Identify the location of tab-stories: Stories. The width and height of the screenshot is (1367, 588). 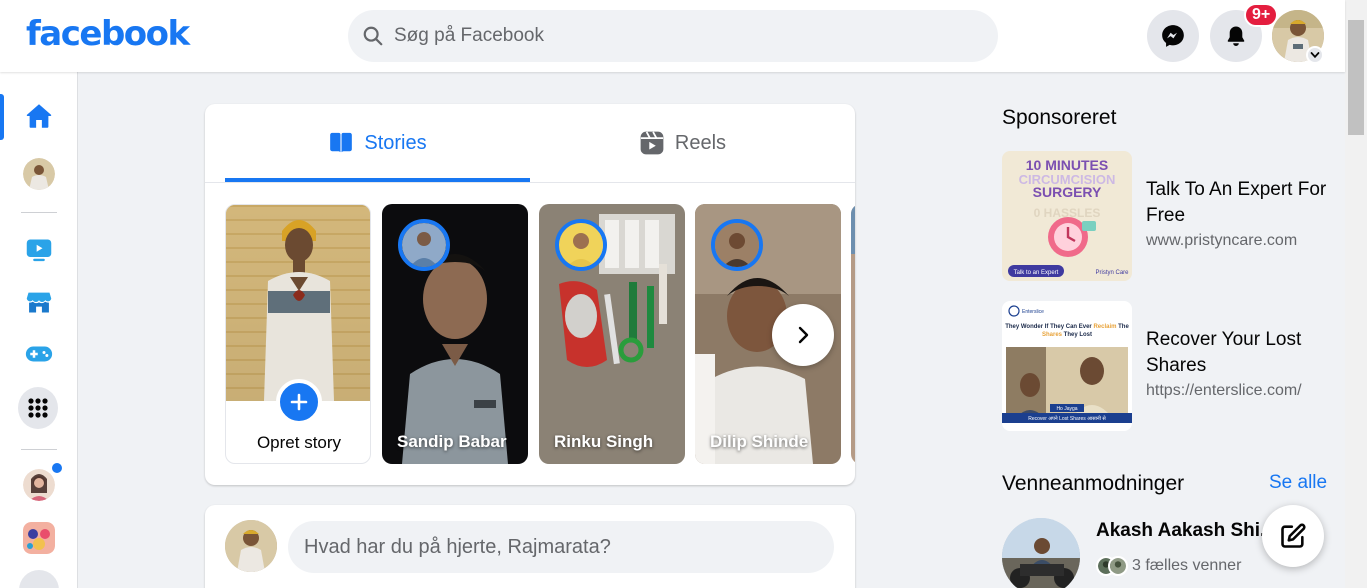
(377, 143).